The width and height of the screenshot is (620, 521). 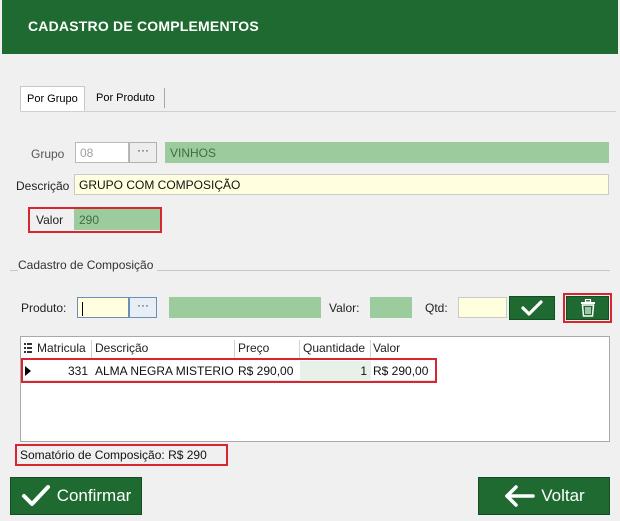 I want to click on composicao-title: Cadastro de Composição, so click(x=88, y=265).